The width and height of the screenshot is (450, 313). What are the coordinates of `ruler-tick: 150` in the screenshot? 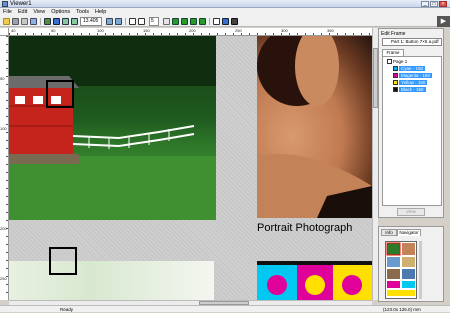 It's located at (146, 30).